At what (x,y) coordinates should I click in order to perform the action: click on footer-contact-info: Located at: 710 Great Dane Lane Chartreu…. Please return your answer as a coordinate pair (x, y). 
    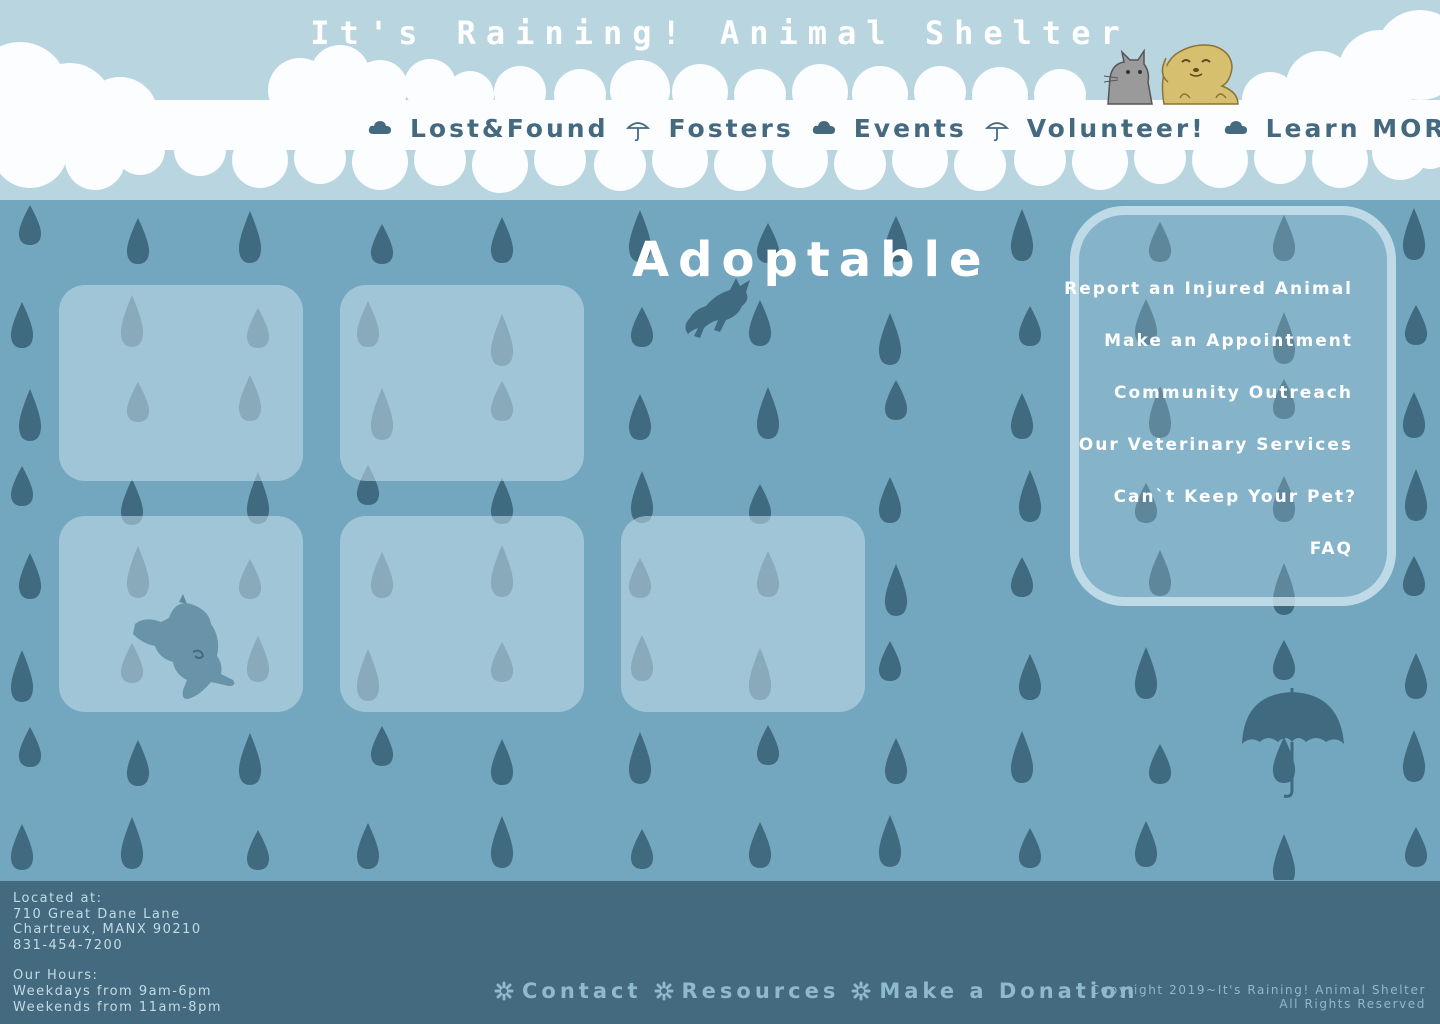
    Looking at the image, I should click on (117, 953).